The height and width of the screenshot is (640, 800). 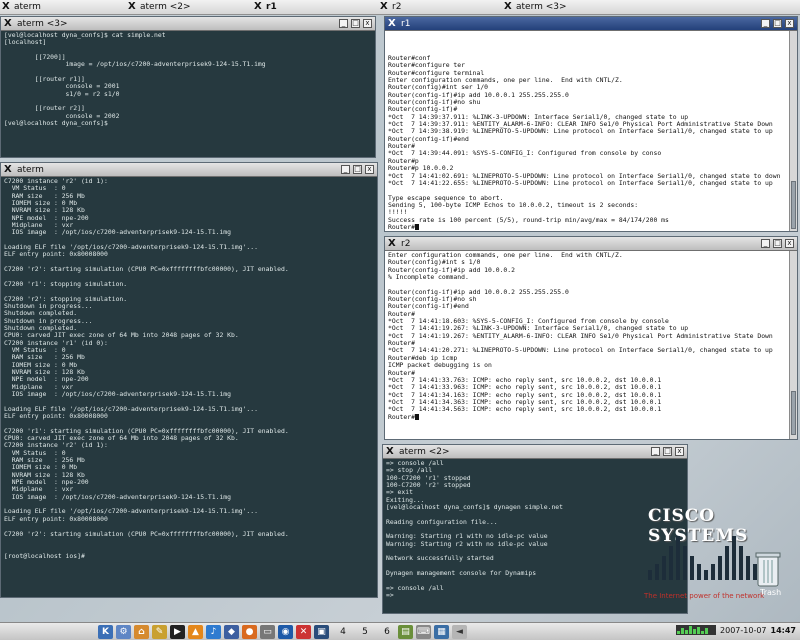 What do you see at coordinates (123, 631) in the screenshot?
I see `settings-icon: ⚙` at bounding box center [123, 631].